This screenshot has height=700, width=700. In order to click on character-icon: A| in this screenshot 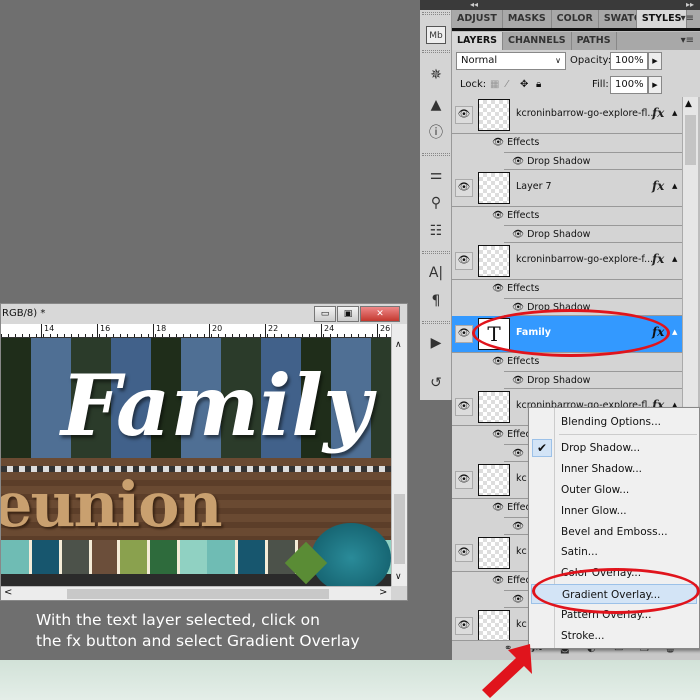, I will do `click(436, 273)`.